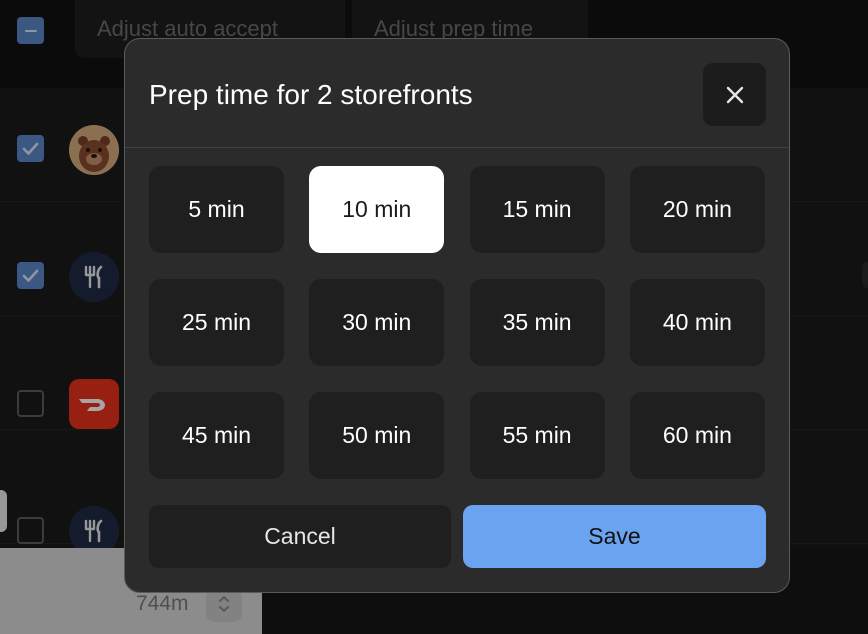 This screenshot has width=868, height=634. What do you see at coordinates (216, 435) in the screenshot?
I see `option-45-min: 45 min` at bounding box center [216, 435].